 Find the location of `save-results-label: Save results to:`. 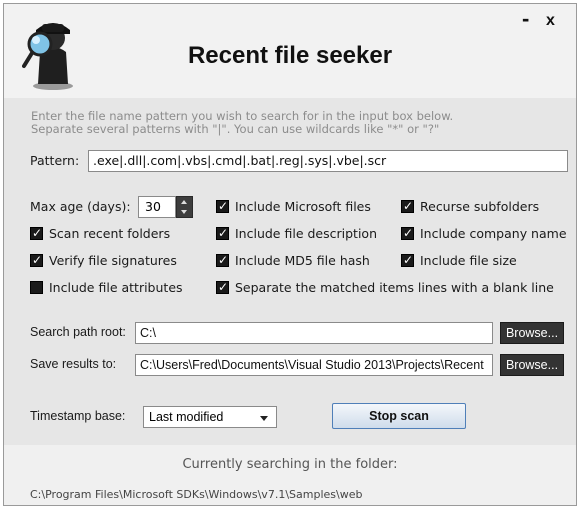

save-results-label: Save results to: is located at coordinates (73, 364).